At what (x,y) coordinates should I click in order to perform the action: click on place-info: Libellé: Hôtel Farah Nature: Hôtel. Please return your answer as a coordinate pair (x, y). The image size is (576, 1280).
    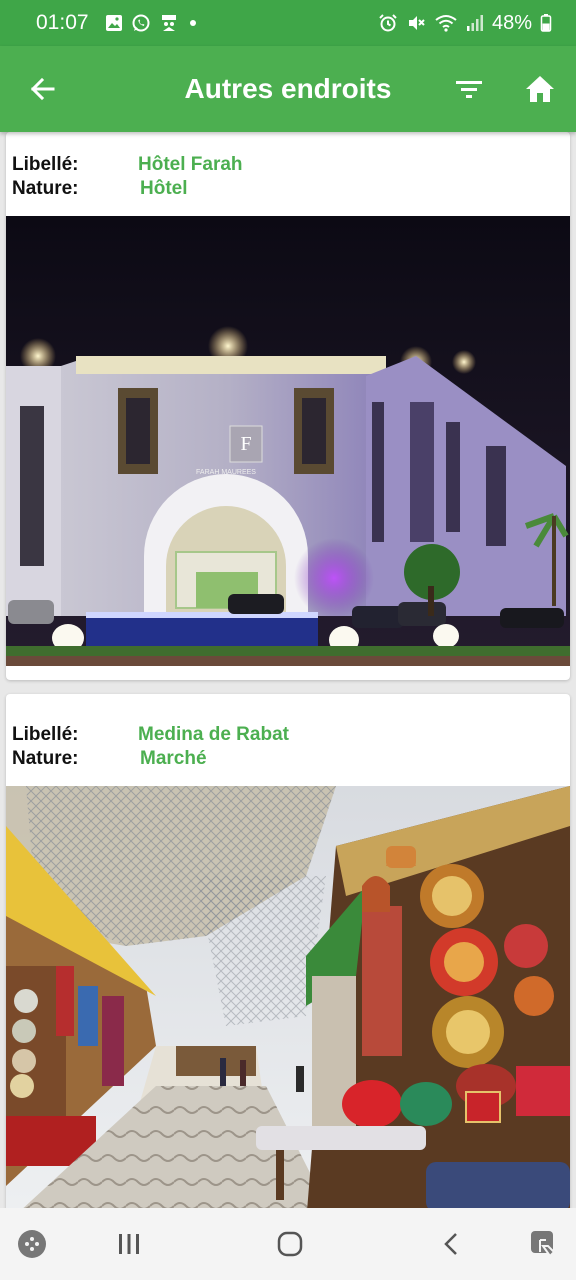
    Looking at the image, I should click on (288, 166).